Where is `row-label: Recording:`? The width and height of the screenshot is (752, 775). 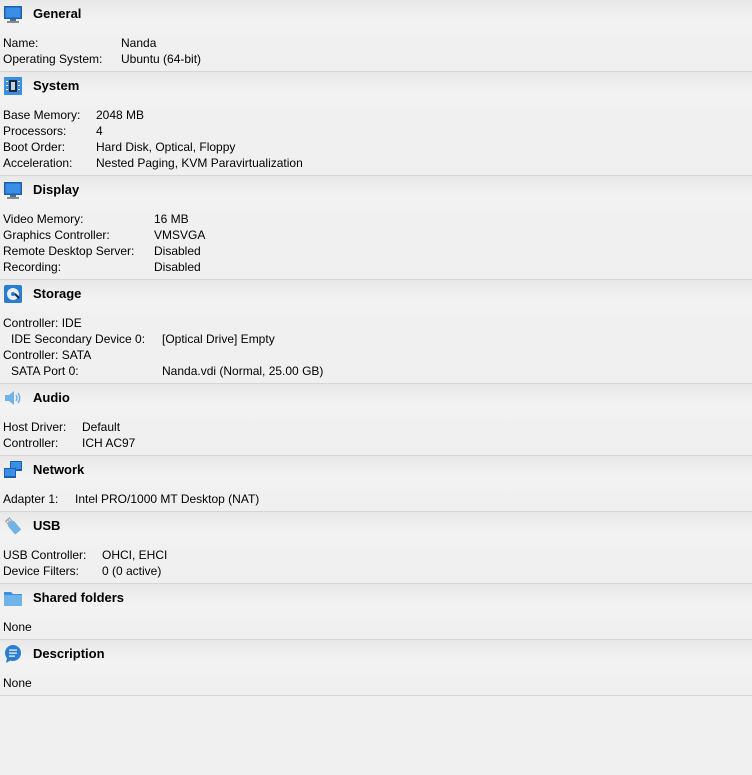
row-label: Recording: is located at coordinates (32, 267).